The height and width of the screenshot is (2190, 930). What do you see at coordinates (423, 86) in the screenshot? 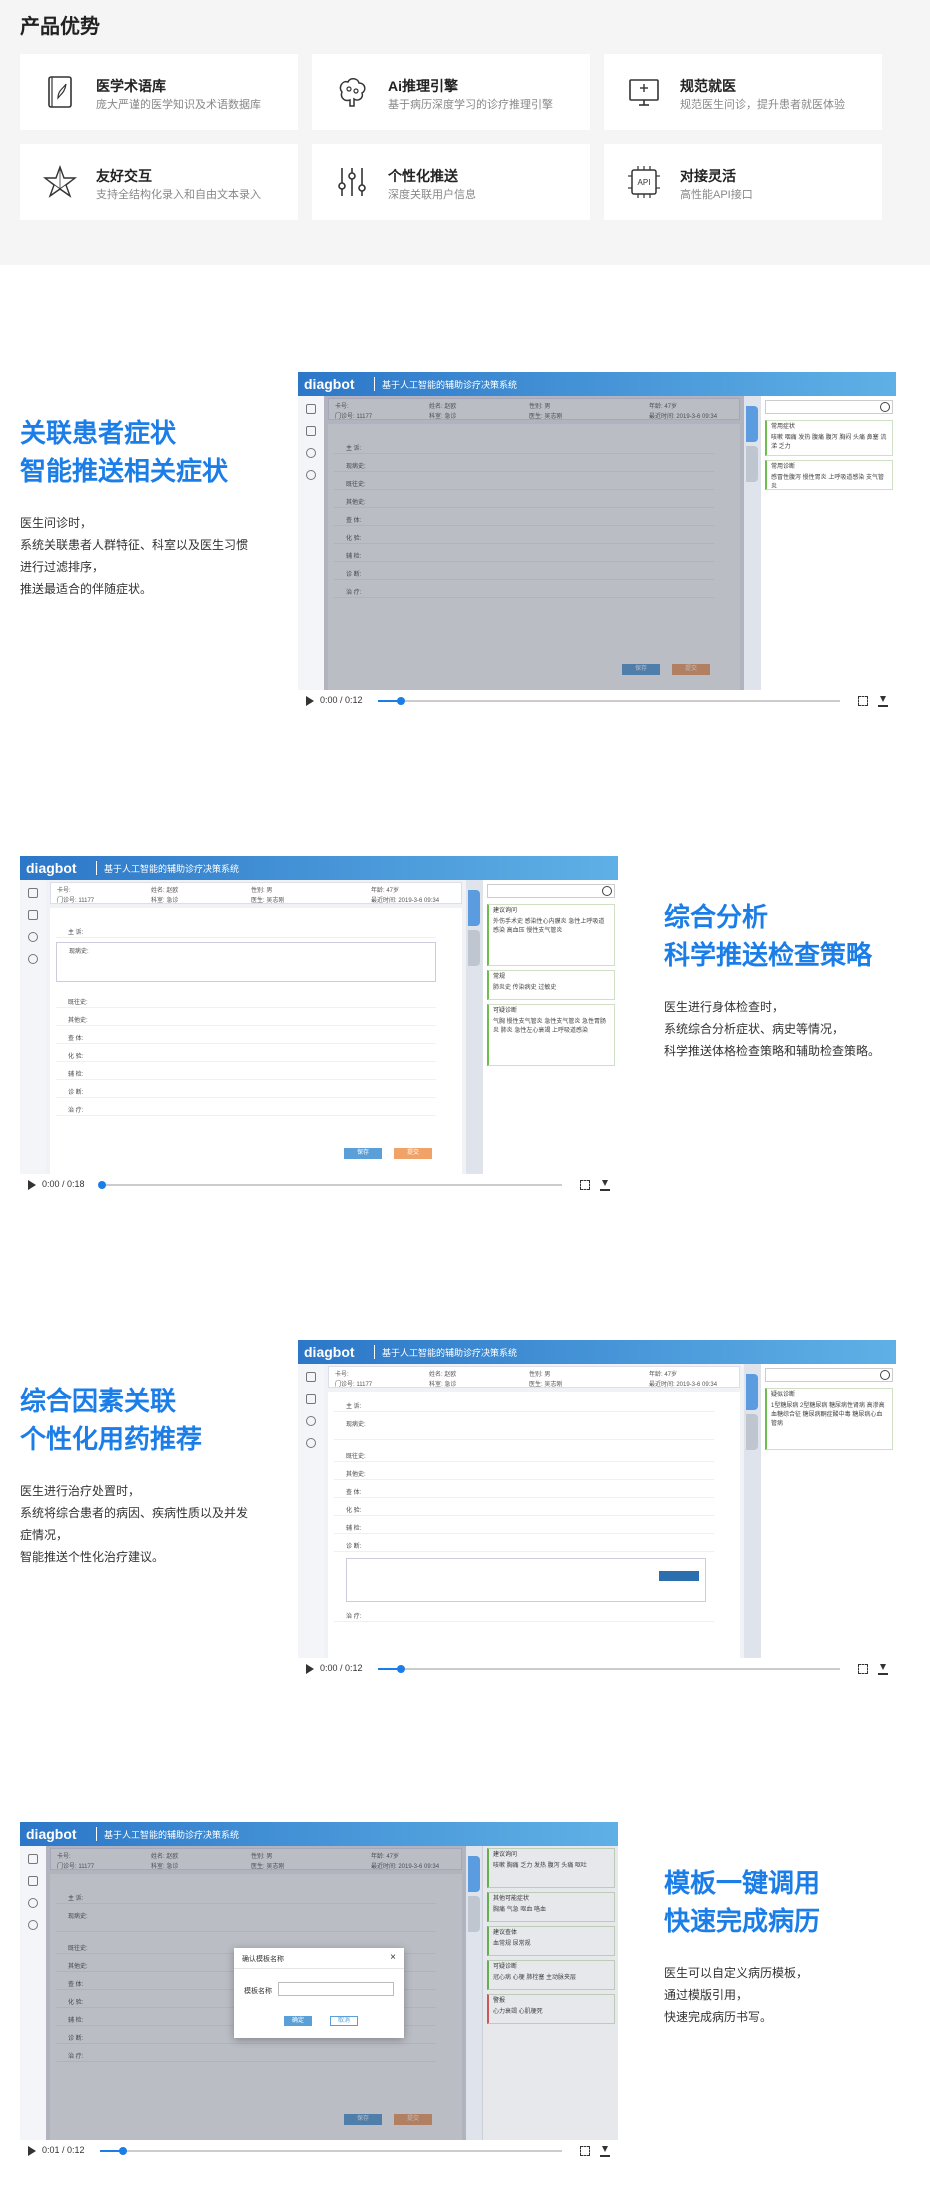
I see `advantage-title: Ai推理引擎` at bounding box center [423, 86].